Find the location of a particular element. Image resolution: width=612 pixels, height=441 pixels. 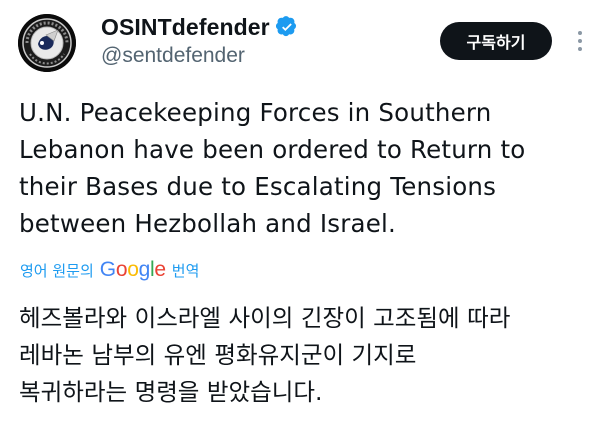

more-options-icon is located at coordinates (580, 41).